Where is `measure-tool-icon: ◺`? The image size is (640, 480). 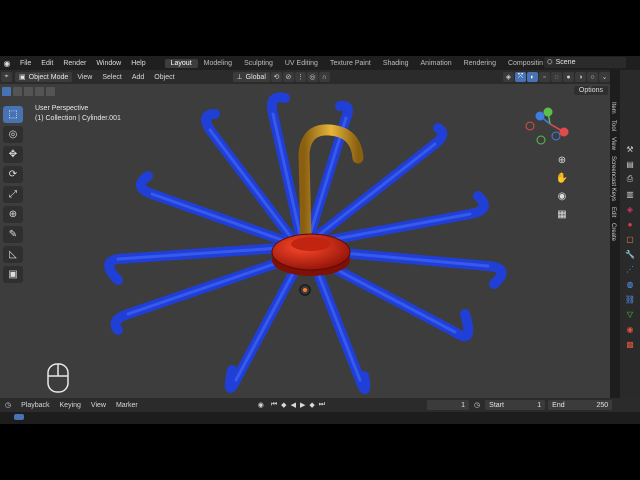 measure-tool-icon: ◺ is located at coordinates (13, 254).